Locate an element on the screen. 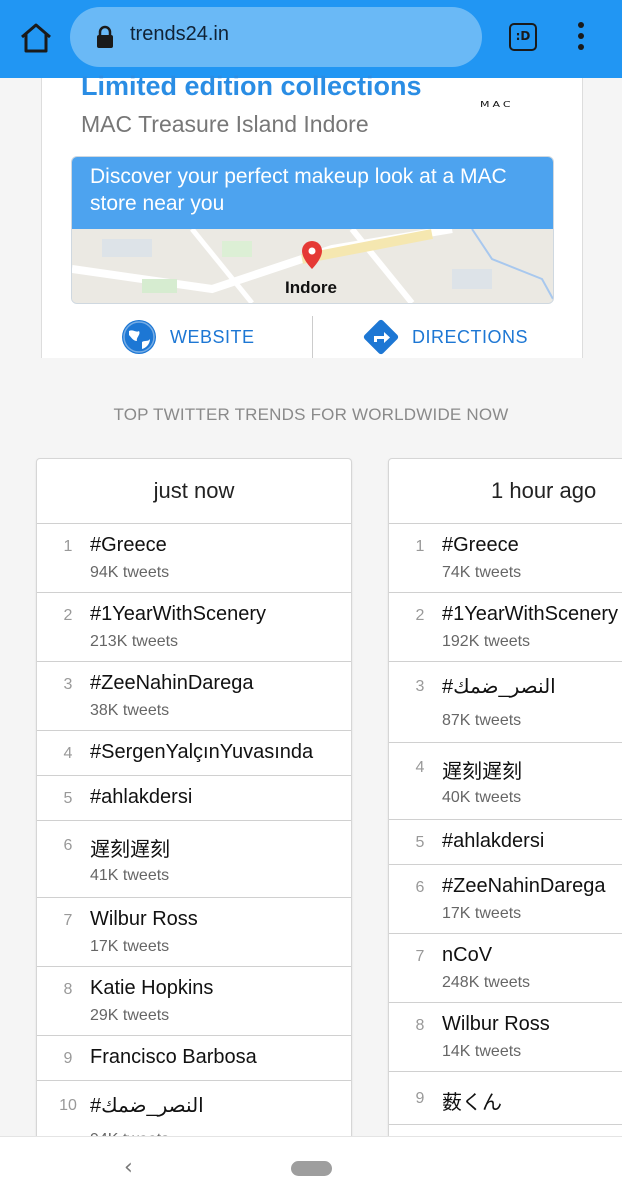  trend-row: 6 #ZeeNahinDarega 17K tweets is located at coordinates (505, 899).